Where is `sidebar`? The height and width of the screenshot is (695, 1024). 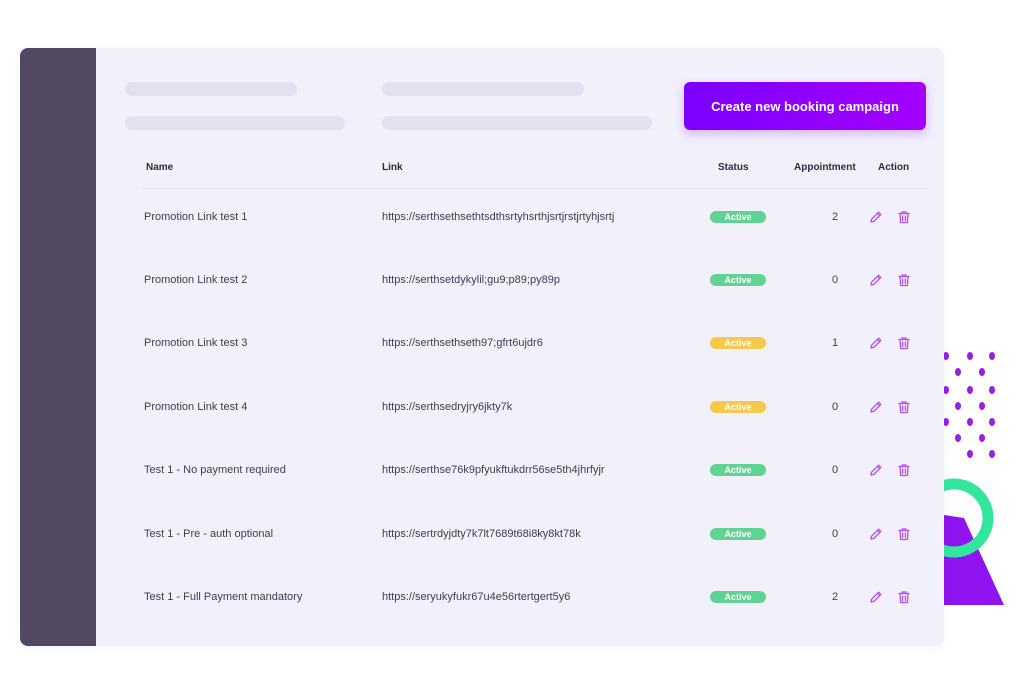
sidebar is located at coordinates (58, 347).